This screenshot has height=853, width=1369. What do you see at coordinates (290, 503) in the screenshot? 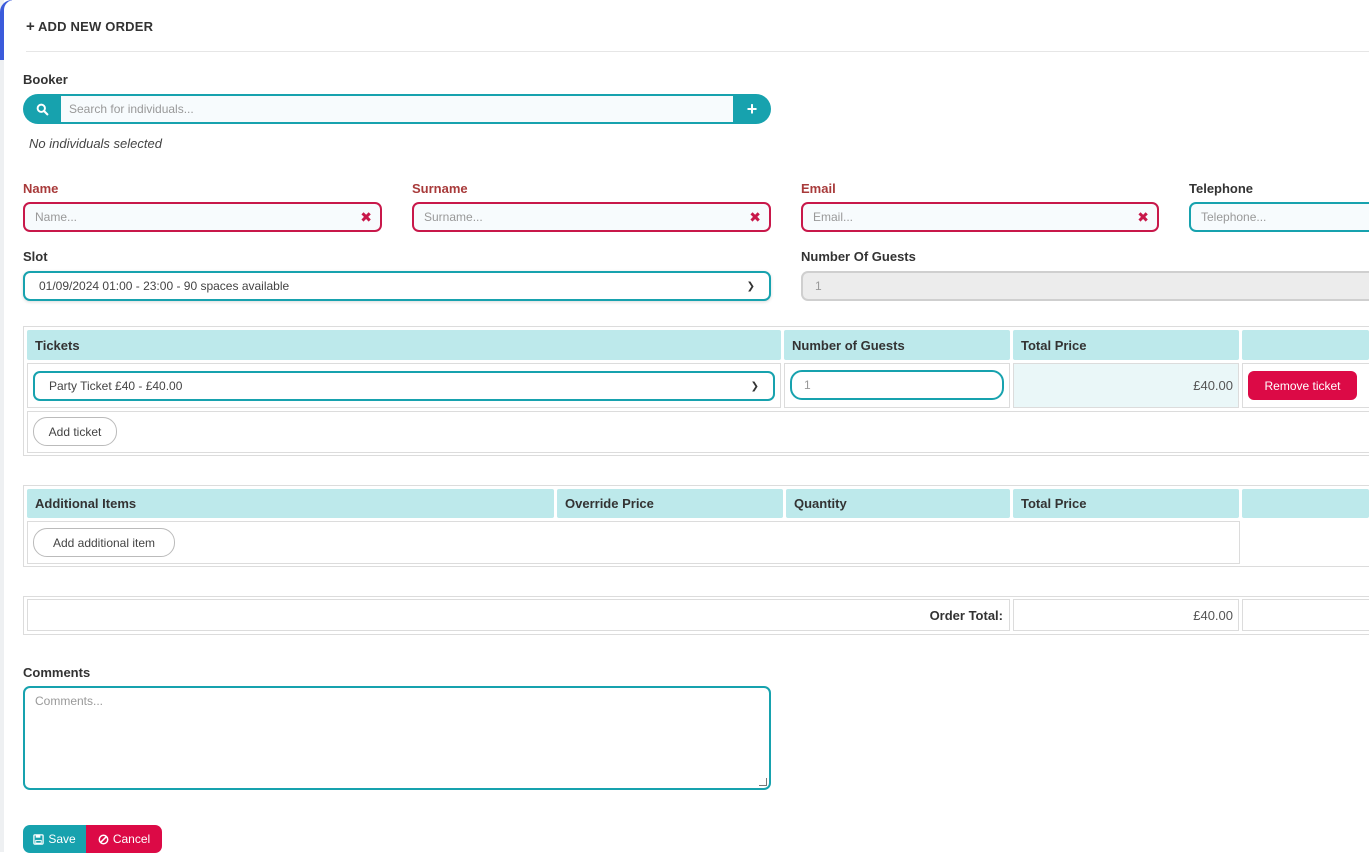
I see `additional-items-header: Additional Items` at bounding box center [290, 503].